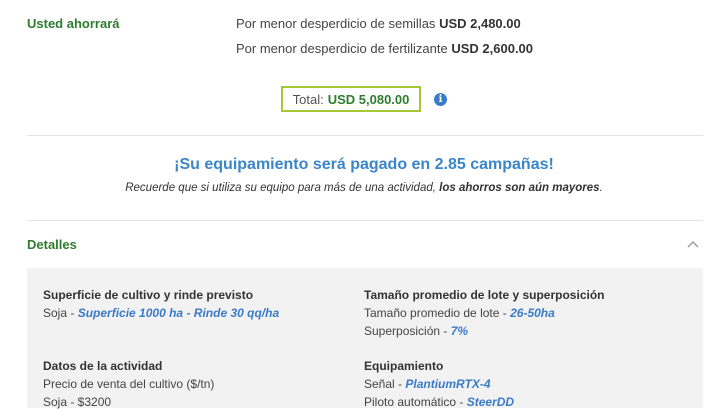 The width and height of the screenshot is (728, 409). Describe the element at coordinates (480, 23) in the screenshot. I see `seed-saving-amount: USD 2,480.00` at that location.